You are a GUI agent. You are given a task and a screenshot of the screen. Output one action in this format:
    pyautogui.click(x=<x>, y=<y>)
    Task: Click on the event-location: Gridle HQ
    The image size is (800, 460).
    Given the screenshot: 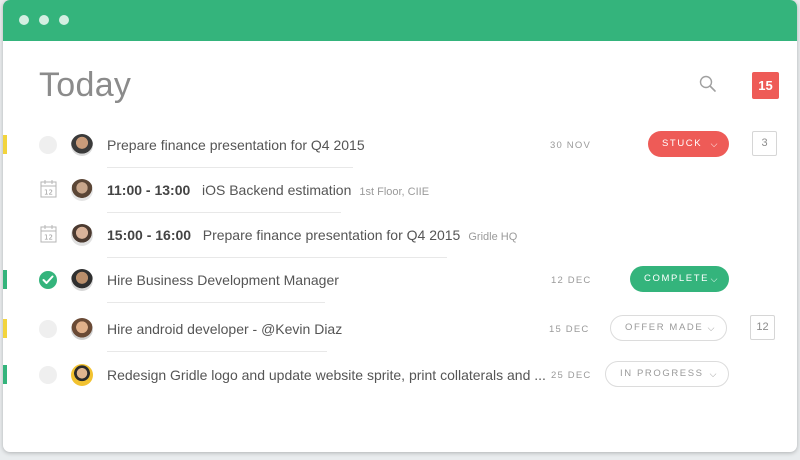 What is the action you would take?
    pyautogui.click(x=493, y=237)
    